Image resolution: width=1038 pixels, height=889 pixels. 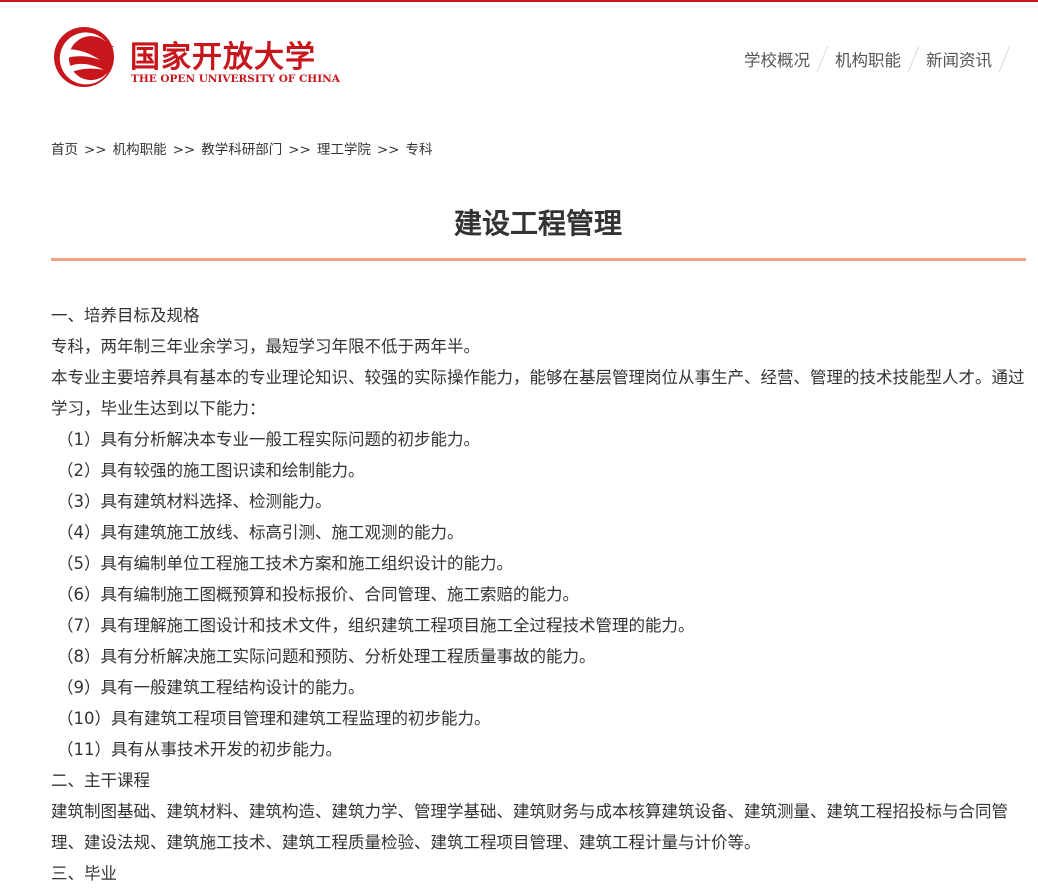 I want to click on ability-item: （3）具有建筑材料选择、检测能力。, so click(x=194, y=501).